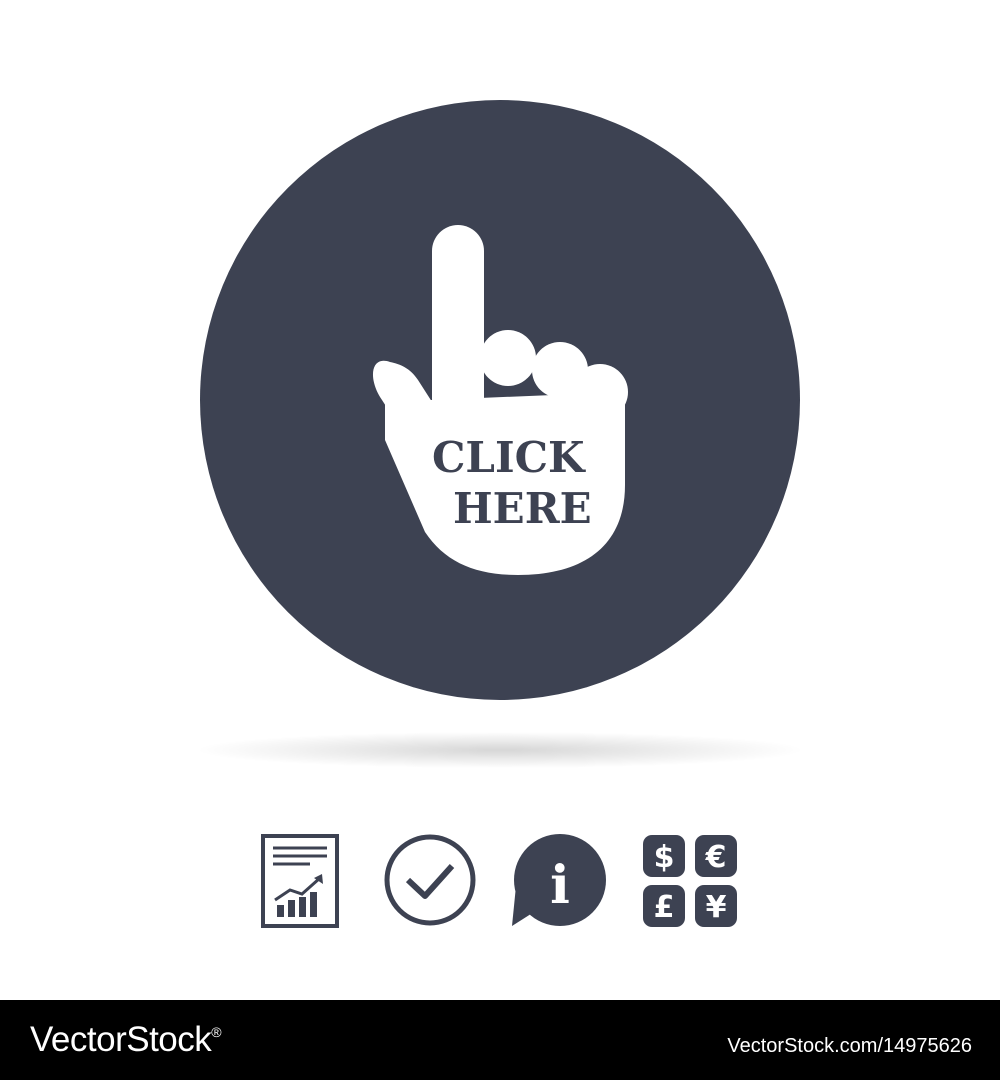  I want to click on info-speech-bubble-icon: i, so click(560, 880).